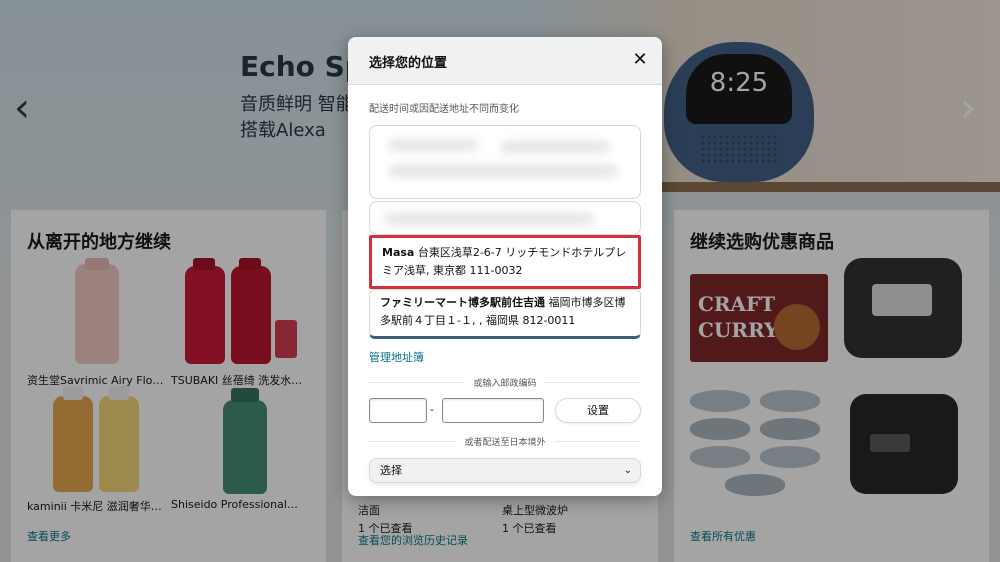 This screenshot has height=562, width=1000. What do you see at coordinates (398, 410) in the screenshot?
I see `zip-first-field` at bounding box center [398, 410].